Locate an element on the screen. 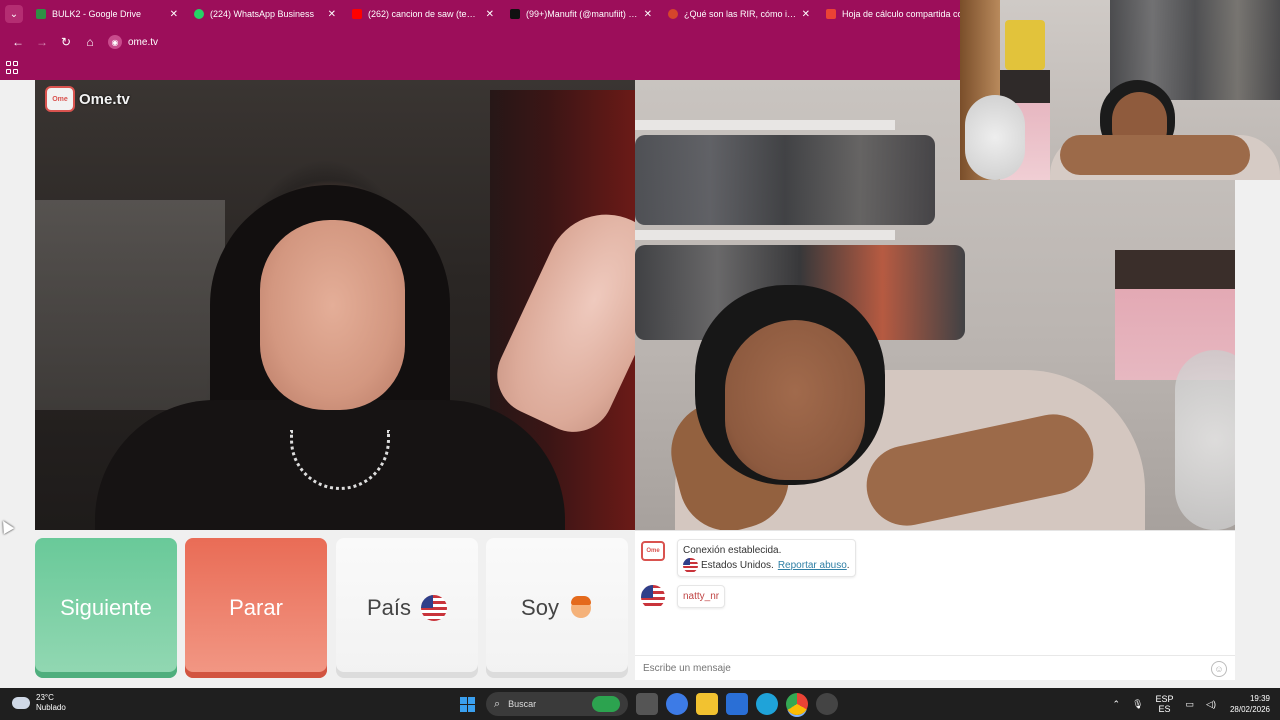 The image size is (1280, 720). apps-grid-icon is located at coordinates (13, 68).